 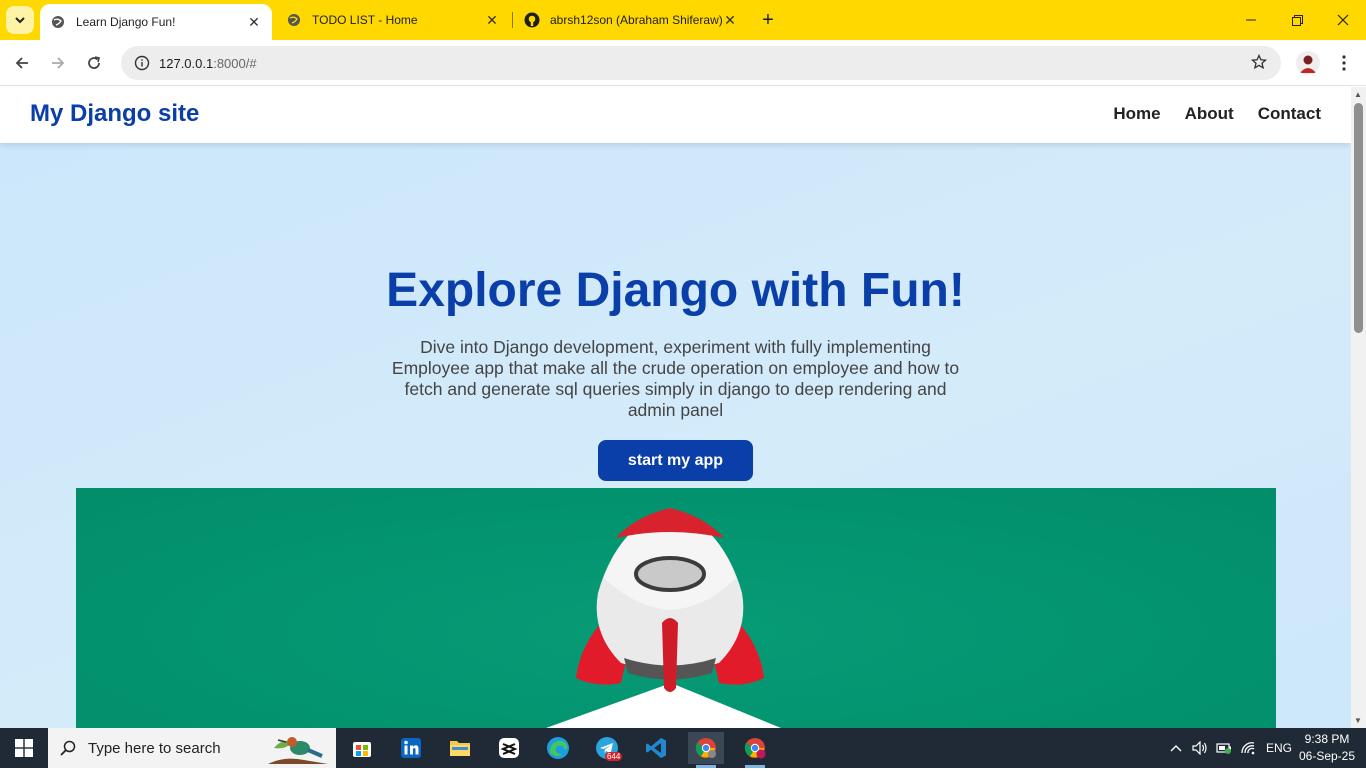 What do you see at coordinates (636, 20) in the screenshot?
I see `tab-title: abrsh12son (Abraham Shiferaw)` at bounding box center [636, 20].